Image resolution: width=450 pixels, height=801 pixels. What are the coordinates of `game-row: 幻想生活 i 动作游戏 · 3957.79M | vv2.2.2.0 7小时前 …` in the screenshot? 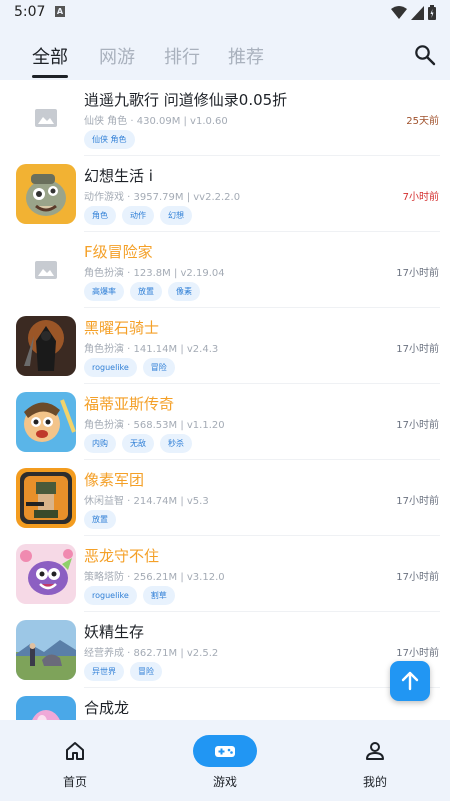 It's located at (225, 194).